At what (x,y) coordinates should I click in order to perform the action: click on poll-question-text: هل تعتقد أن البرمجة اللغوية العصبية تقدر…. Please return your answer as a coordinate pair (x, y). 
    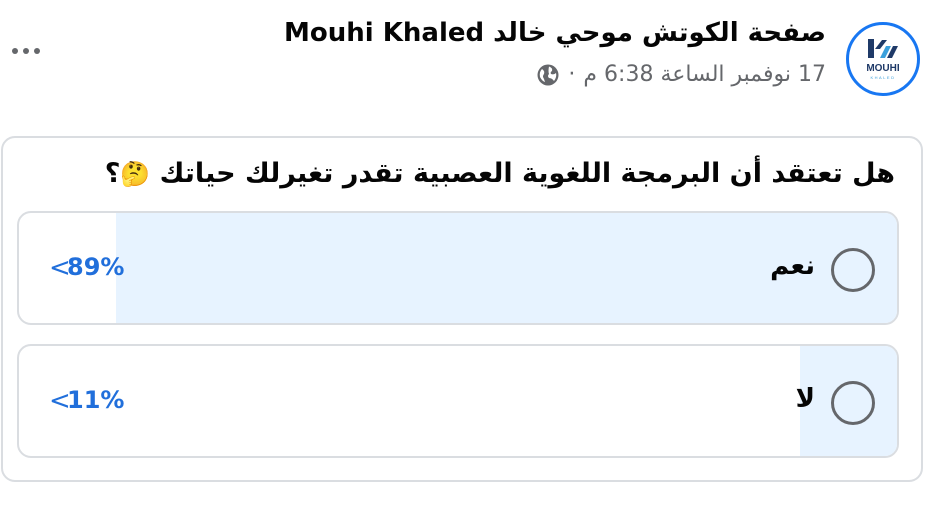
    Looking at the image, I should click on (527, 173).